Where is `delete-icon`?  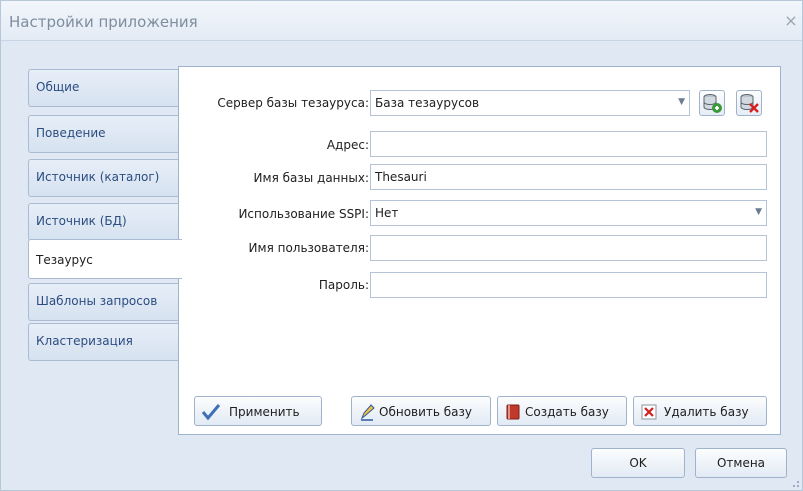
delete-icon is located at coordinates (649, 412).